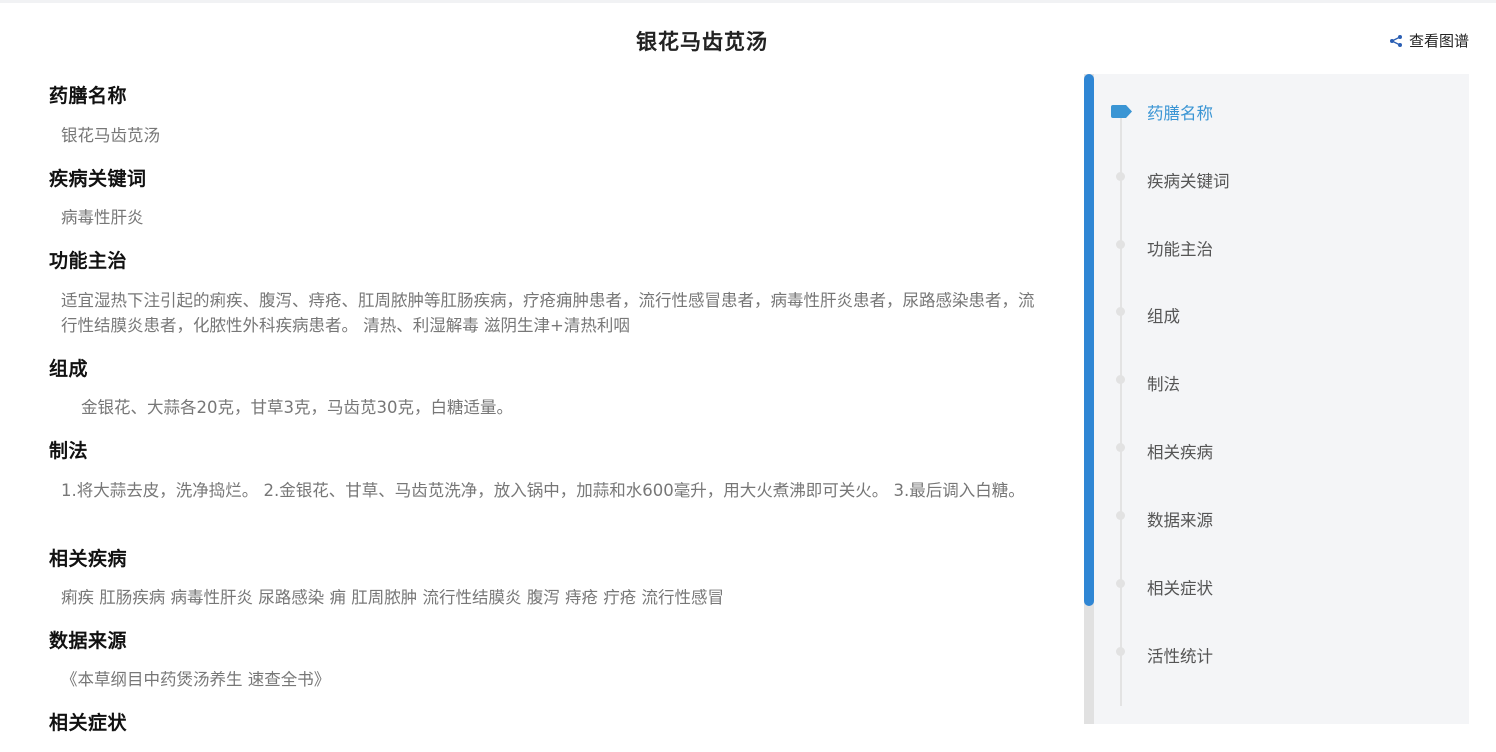  Describe the element at coordinates (702, 42) in the screenshot. I see `page-title: 银花马齿苋汤` at that location.